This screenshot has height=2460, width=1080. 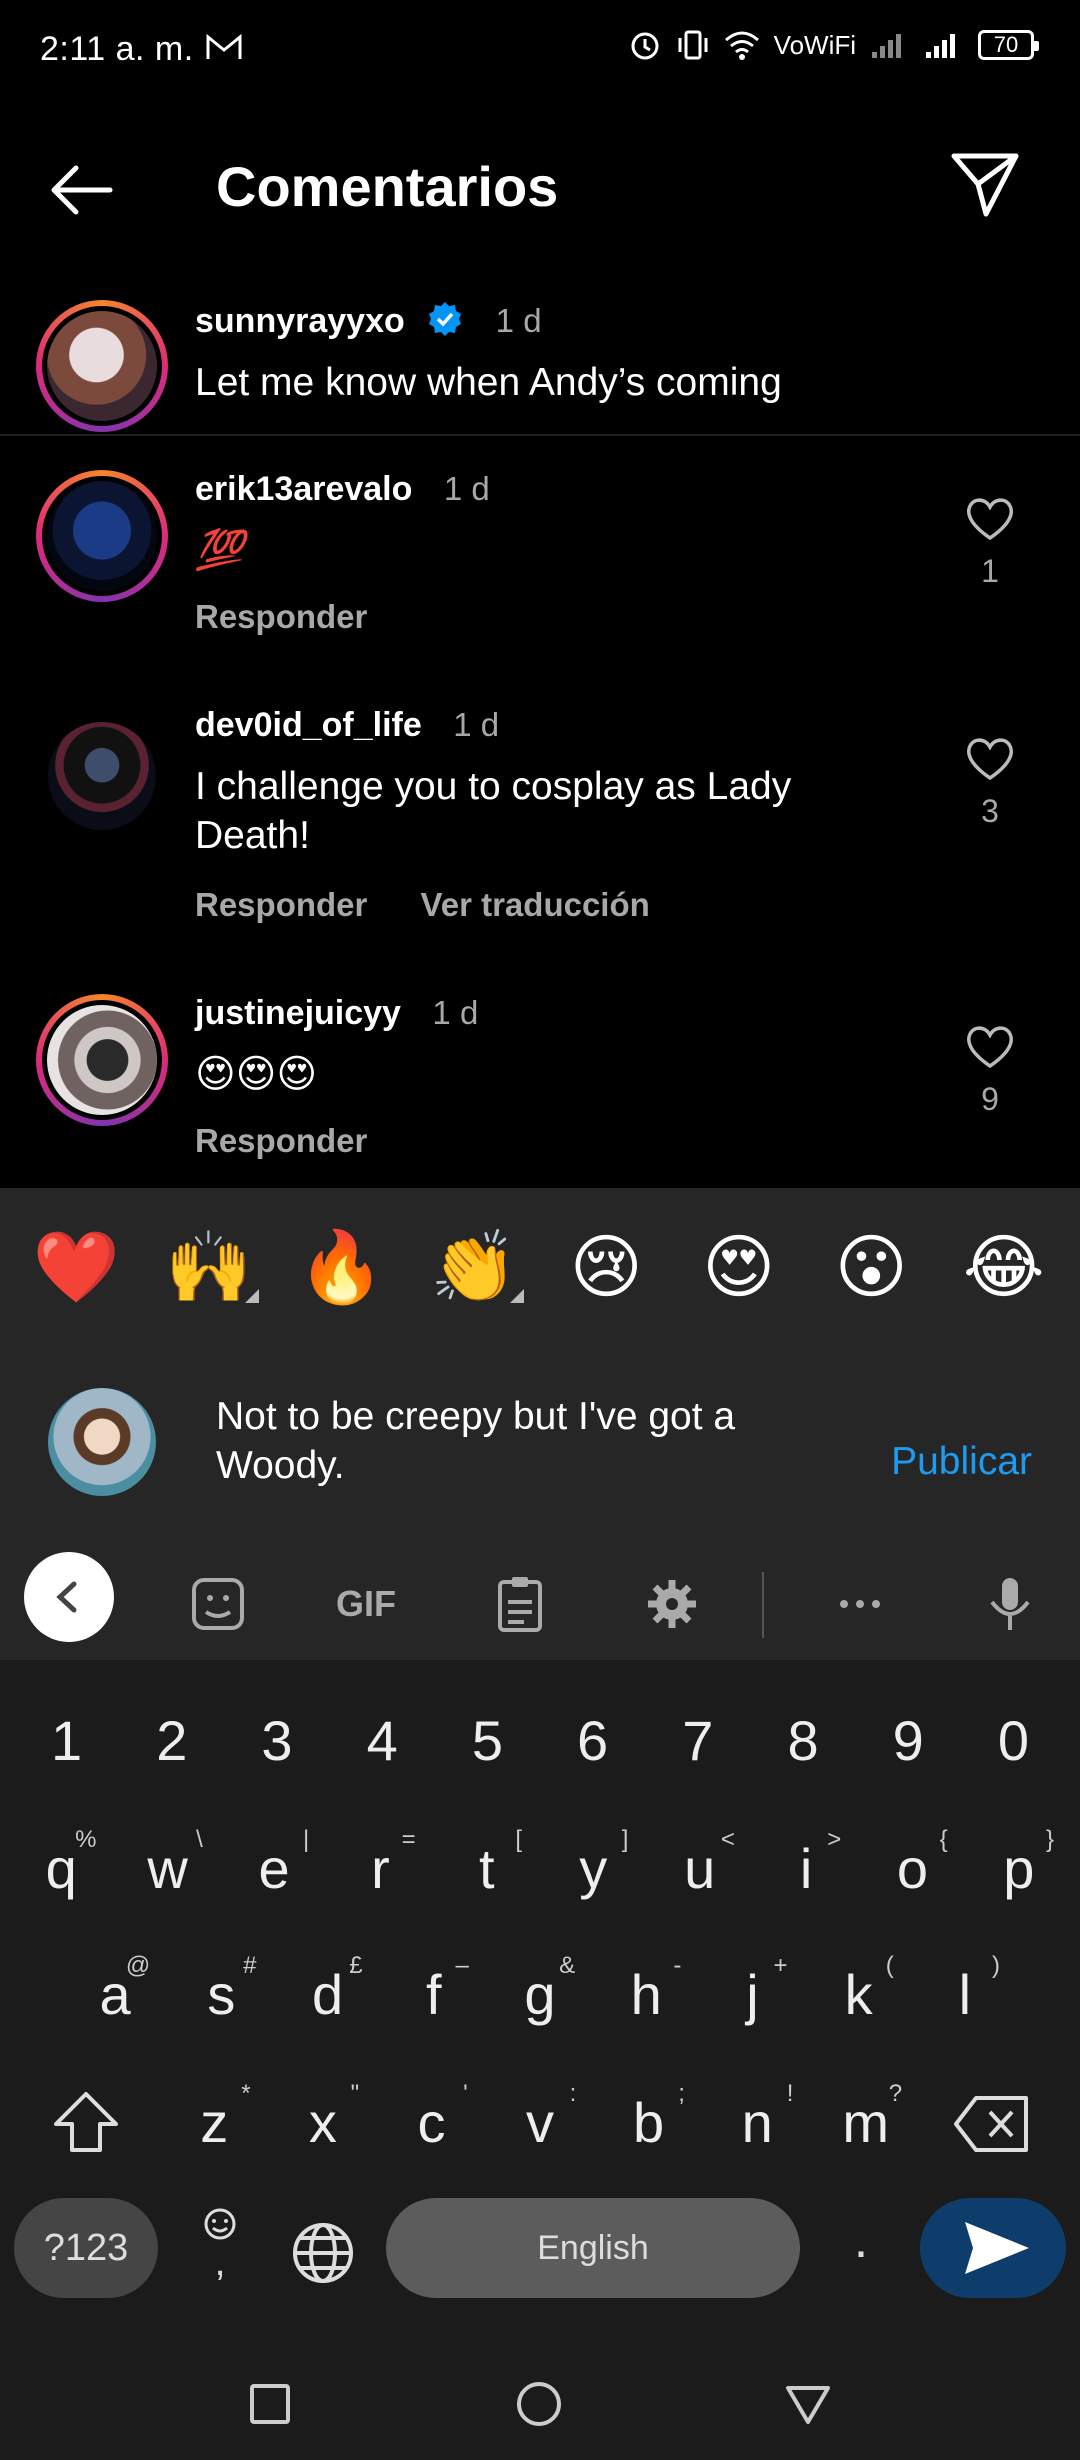 What do you see at coordinates (697, 1740) in the screenshot?
I see `key-7: 7` at bounding box center [697, 1740].